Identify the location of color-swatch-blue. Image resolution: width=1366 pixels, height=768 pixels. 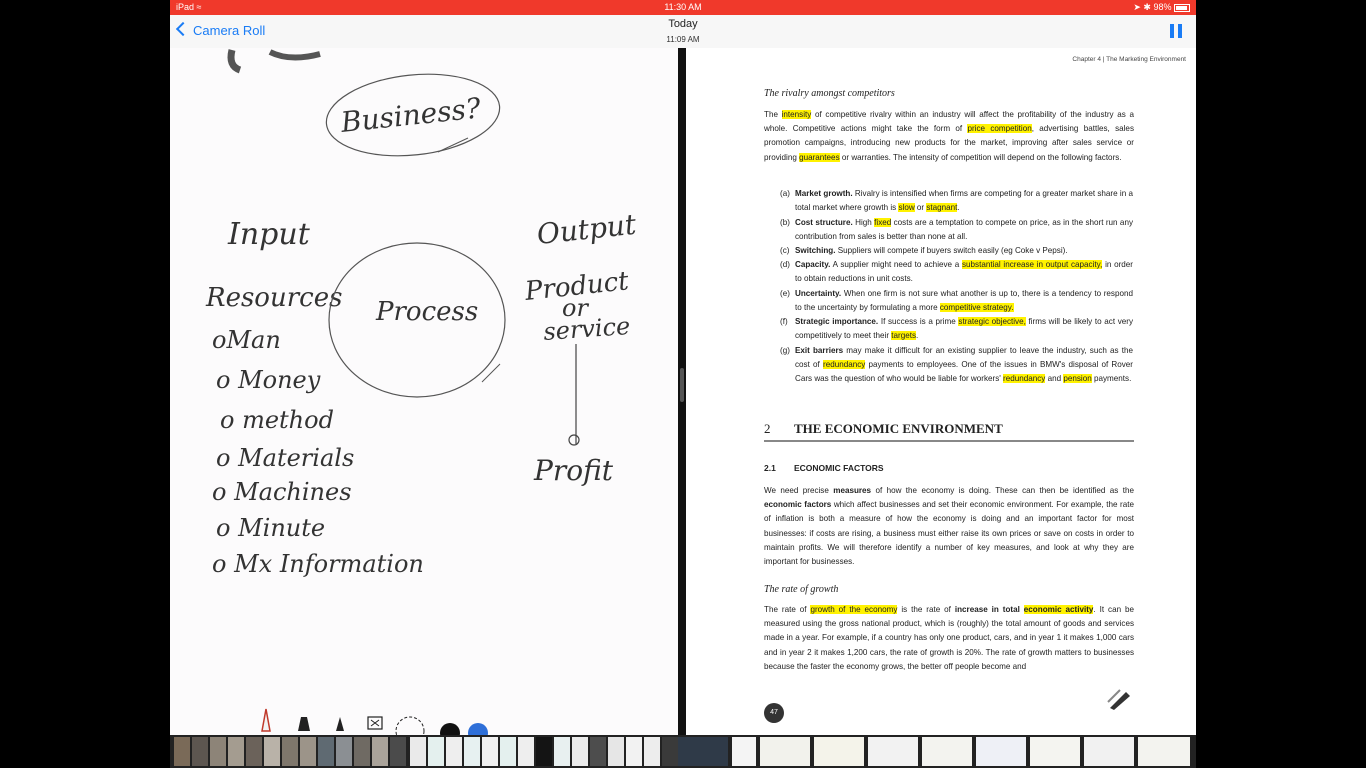
(478, 729).